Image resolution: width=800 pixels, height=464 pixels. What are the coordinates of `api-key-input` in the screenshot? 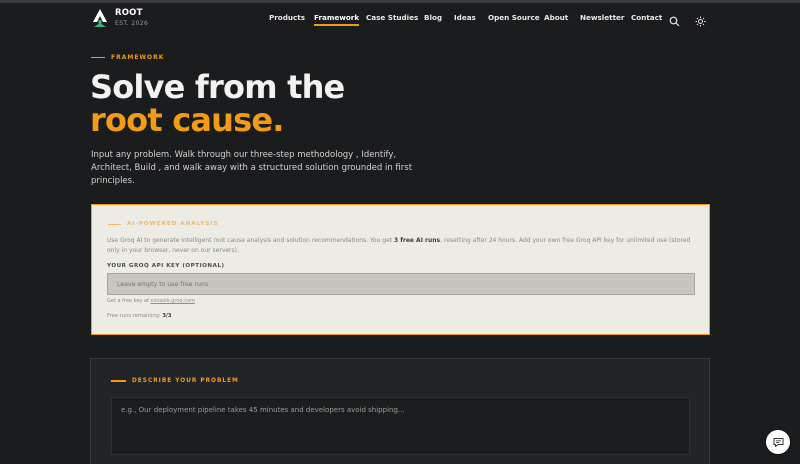 It's located at (401, 284).